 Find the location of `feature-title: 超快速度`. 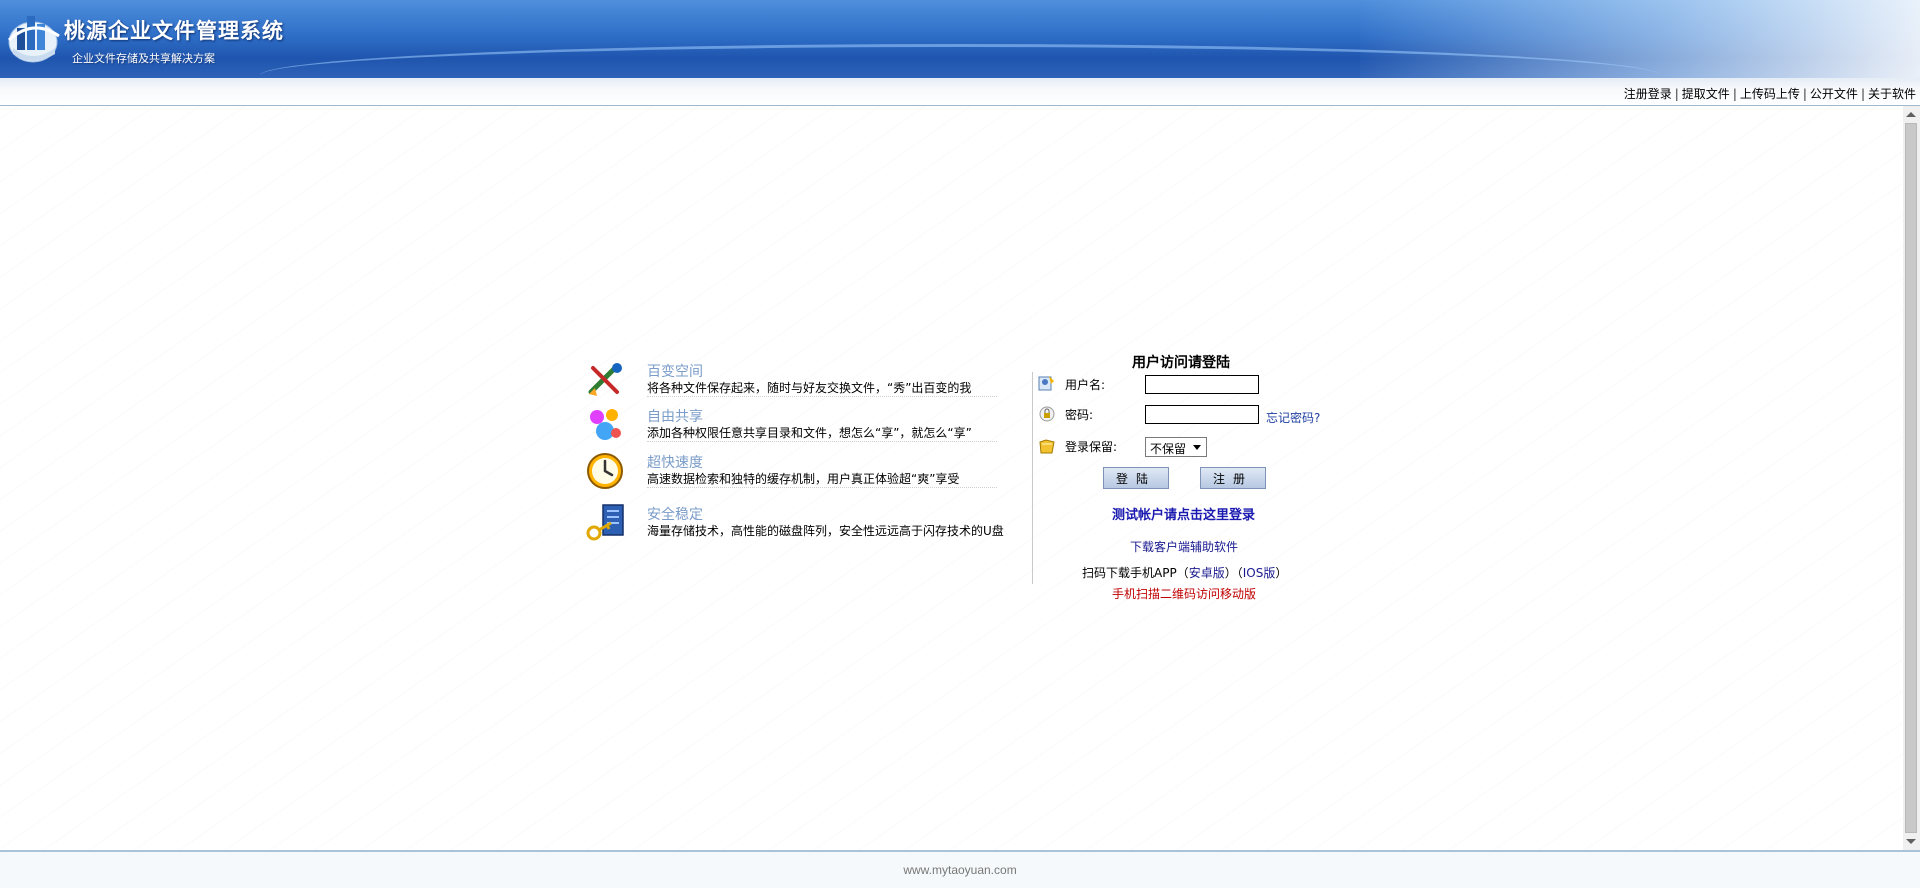

feature-title: 超快速度 is located at coordinates (675, 463).